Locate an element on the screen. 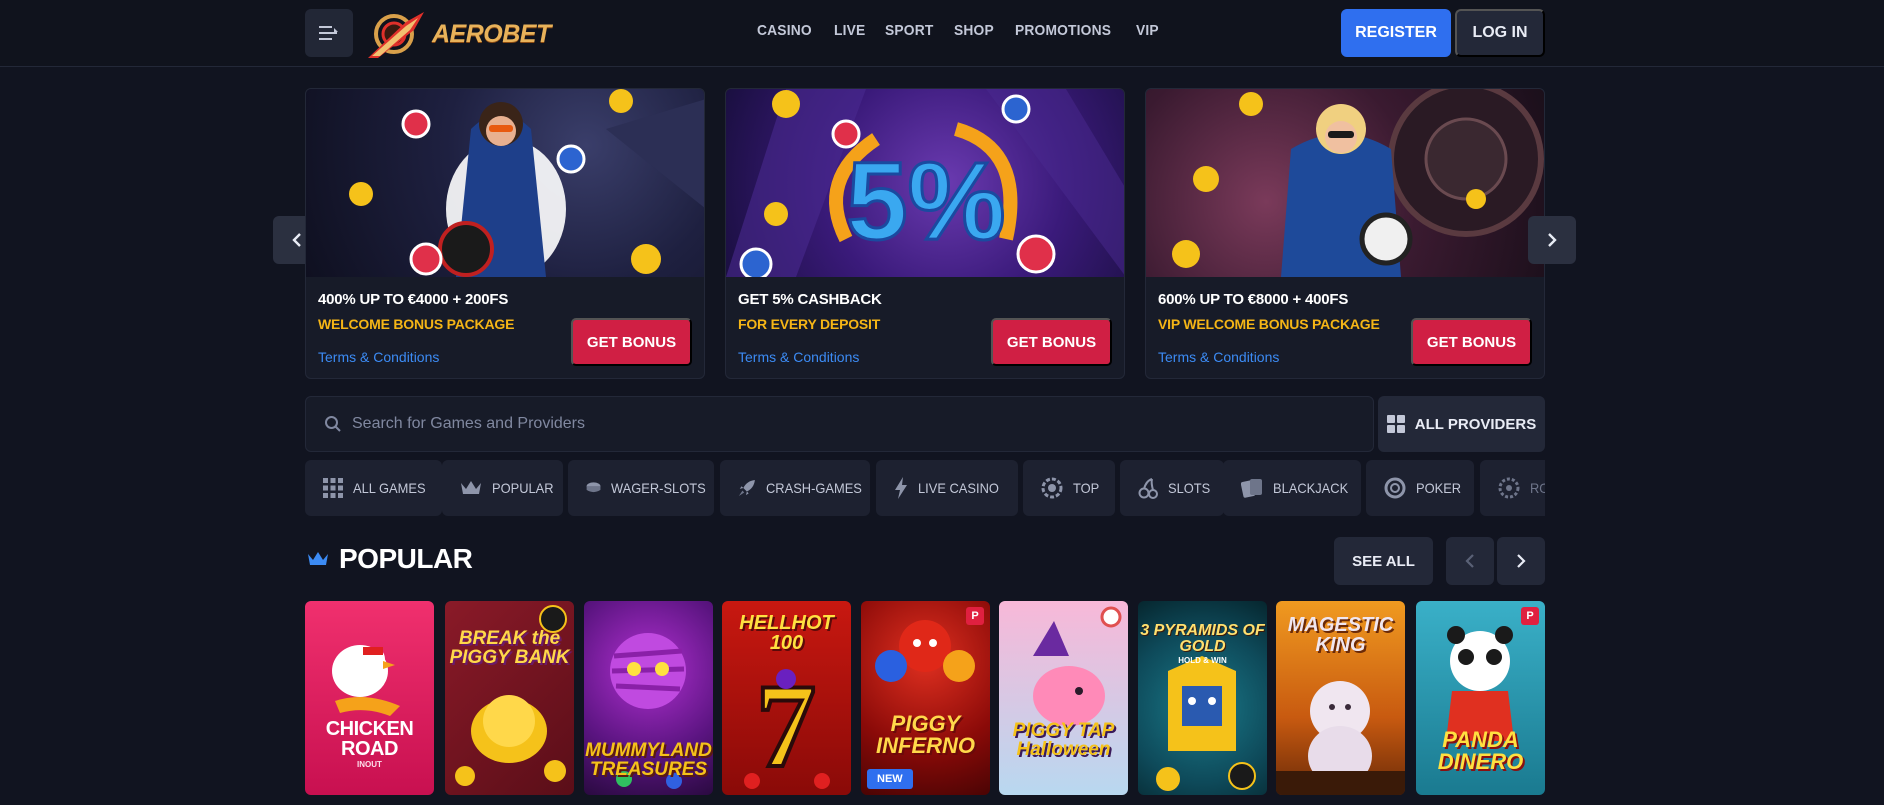  section-title: POPULAR is located at coordinates (390, 559).